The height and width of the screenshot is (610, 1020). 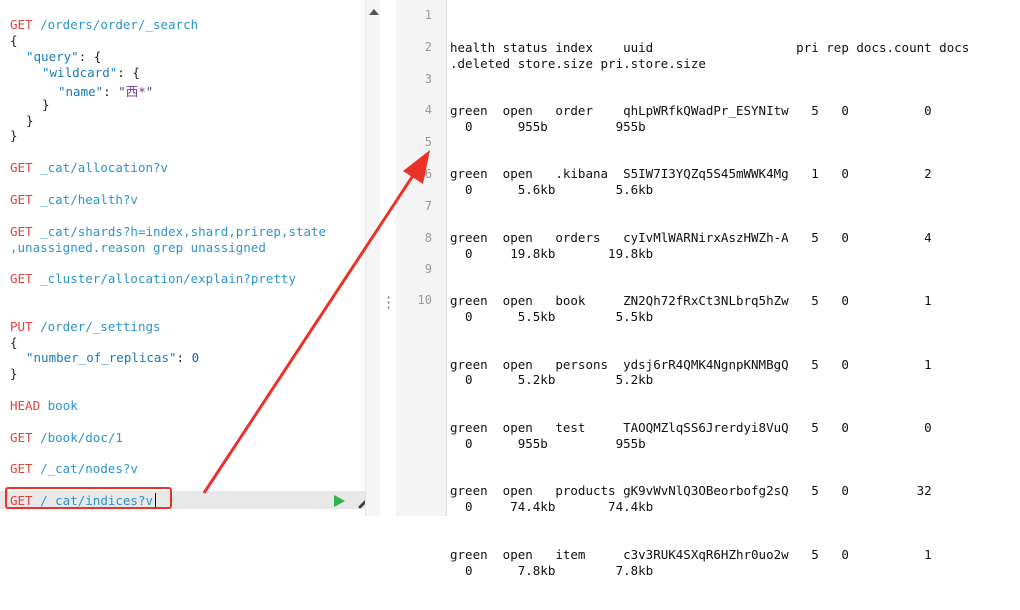 What do you see at coordinates (428, 206) in the screenshot?
I see `line-number: 7` at bounding box center [428, 206].